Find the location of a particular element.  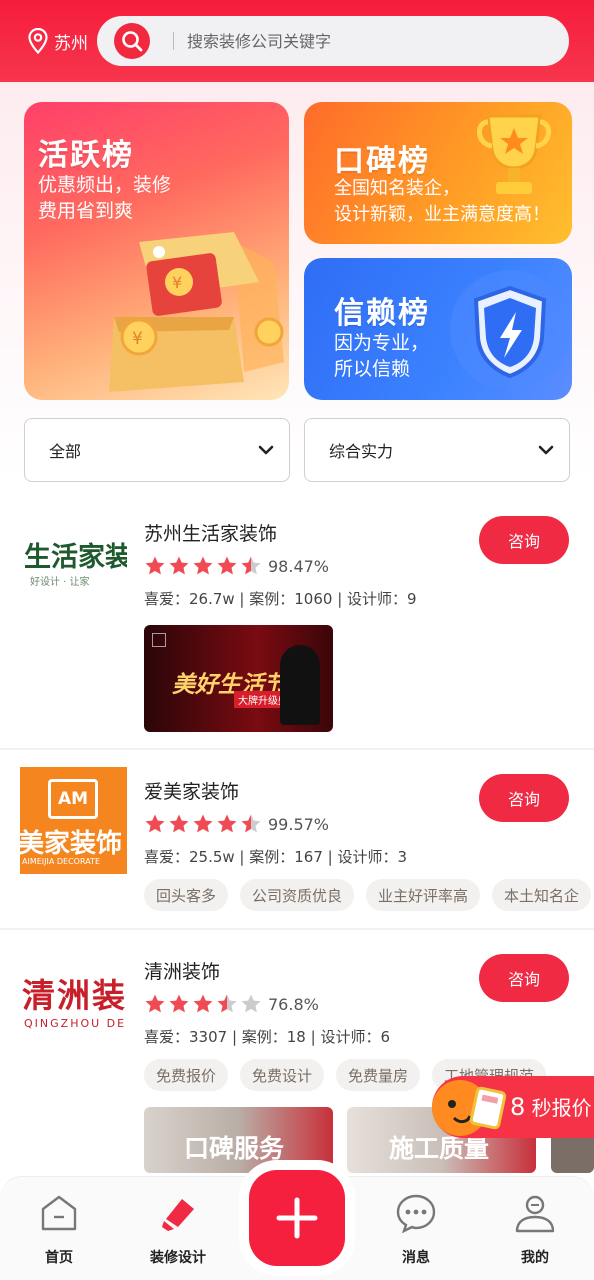

nav-messages: 消息 is located at coordinates (416, 1228).